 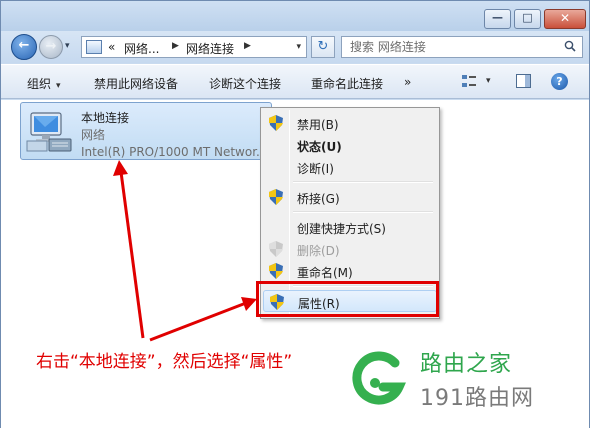 What do you see at coordinates (58, 86) in the screenshot?
I see `organize-dropdown-icon: ▾` at bounding box center [58, 86].